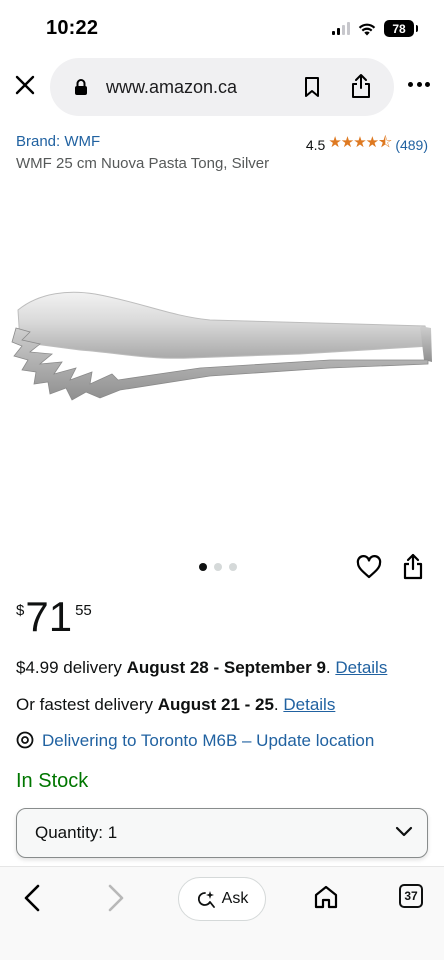 Image resolution: width=444 pixels, height=960 pixels. What do you see at coordinates (58, 141) in the screenshot?
I see `brand-link: Brand: WMF` at bounding box center [58, 141].